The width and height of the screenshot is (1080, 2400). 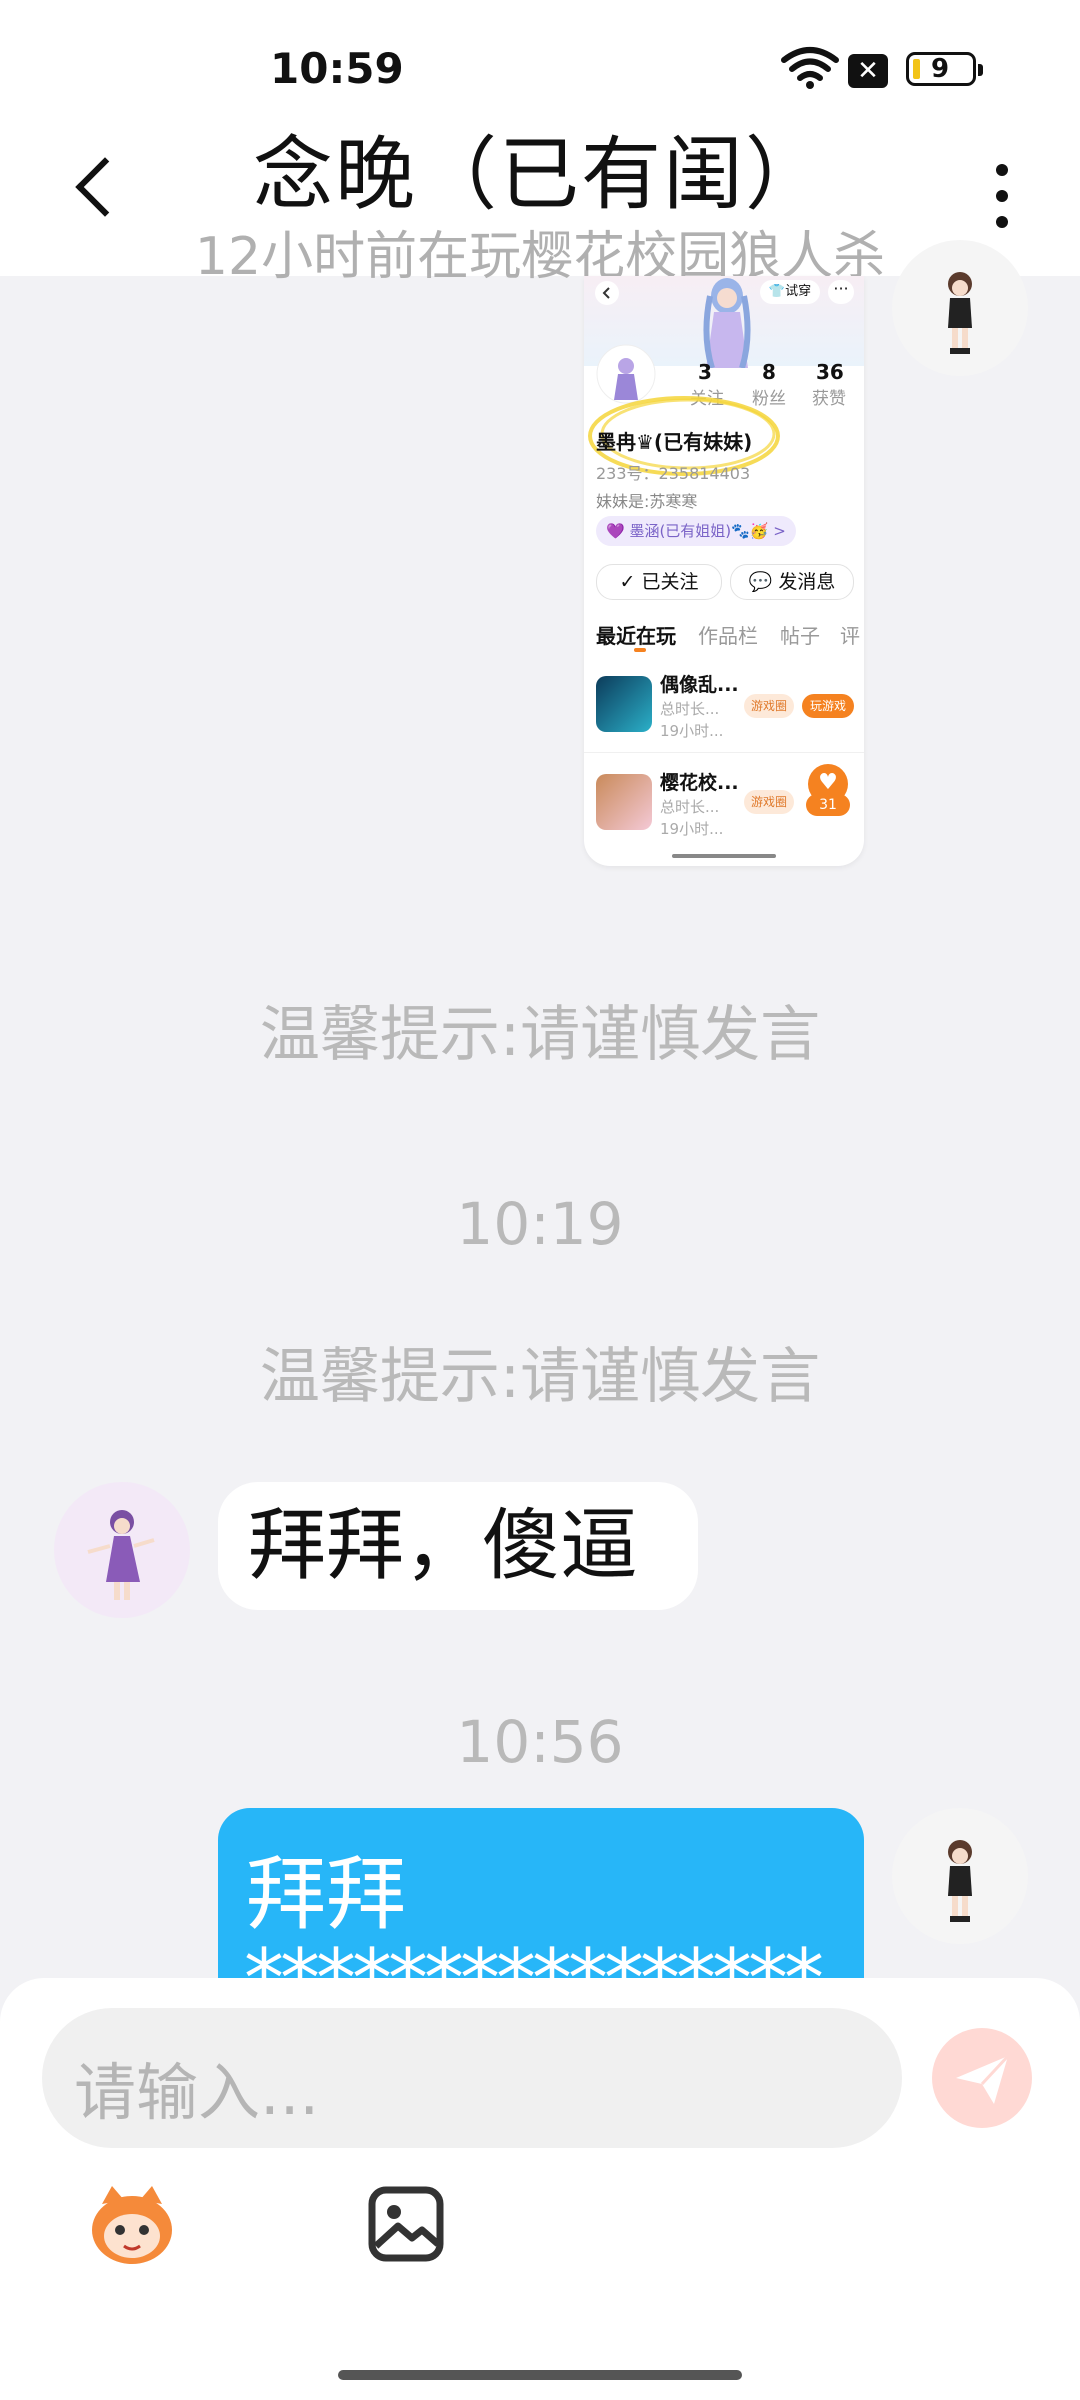 I want to click on profile-name: 墨冉♛(已有妹妹), so click(x=674, y=442).